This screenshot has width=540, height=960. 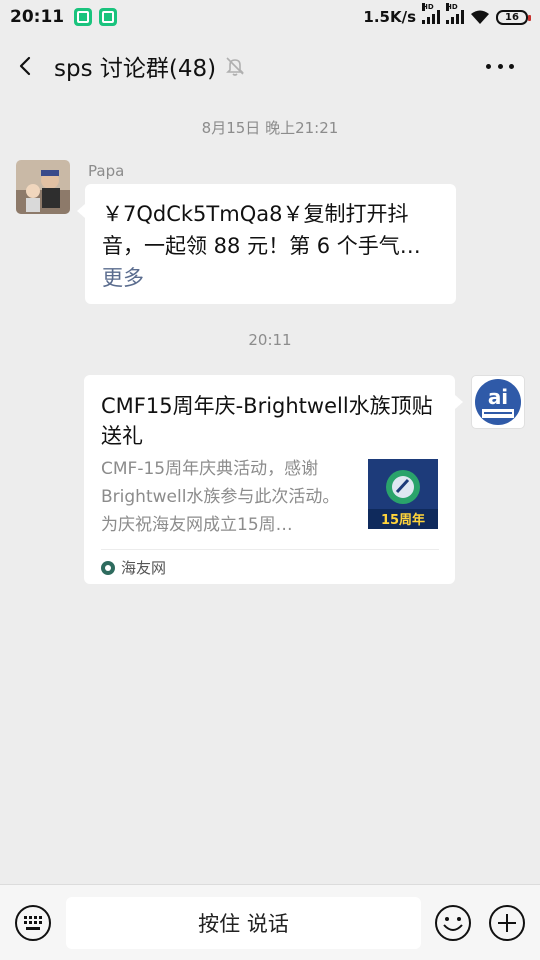 I want to click on battery-level: 16, so click(x=512, y=17).